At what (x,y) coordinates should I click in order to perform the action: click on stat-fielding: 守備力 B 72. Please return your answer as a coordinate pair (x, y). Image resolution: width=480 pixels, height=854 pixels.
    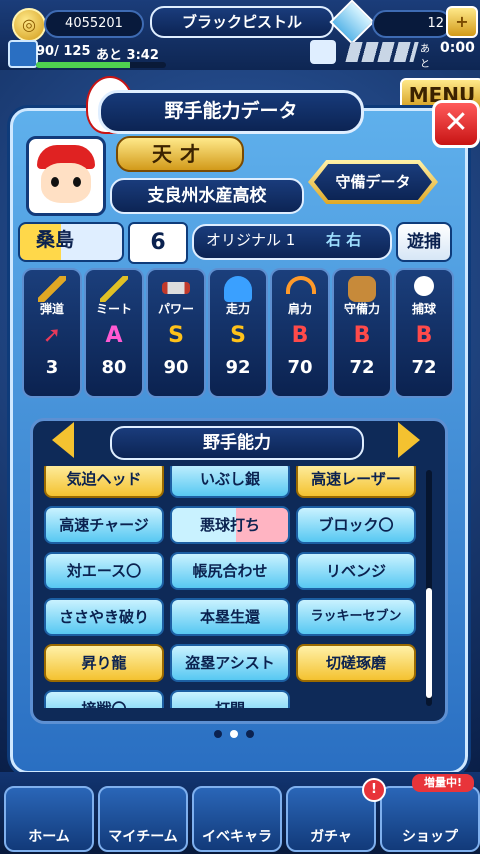
    Looking at the image, I should click on (362, 333).